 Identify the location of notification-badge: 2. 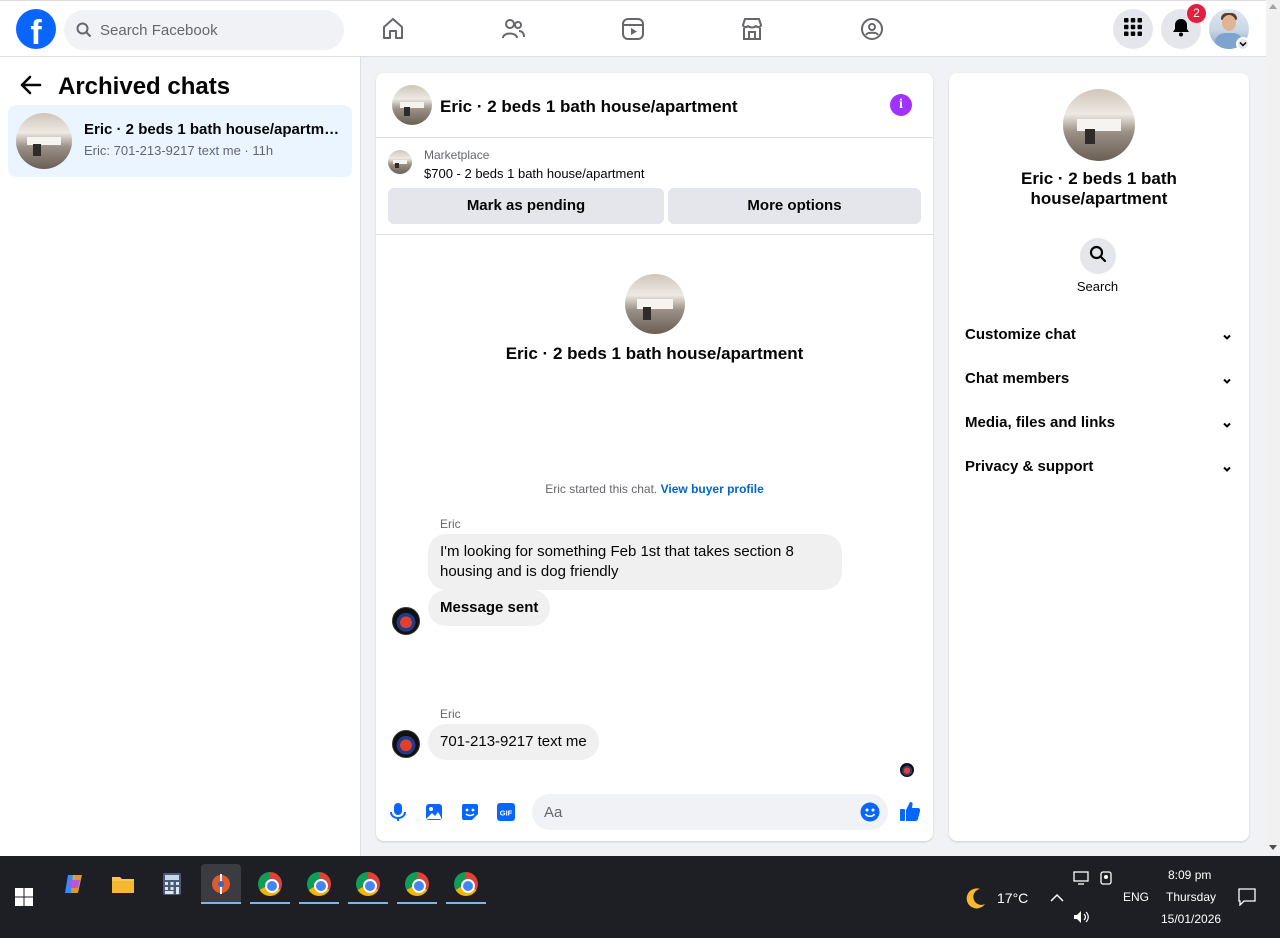
(1196, 13).